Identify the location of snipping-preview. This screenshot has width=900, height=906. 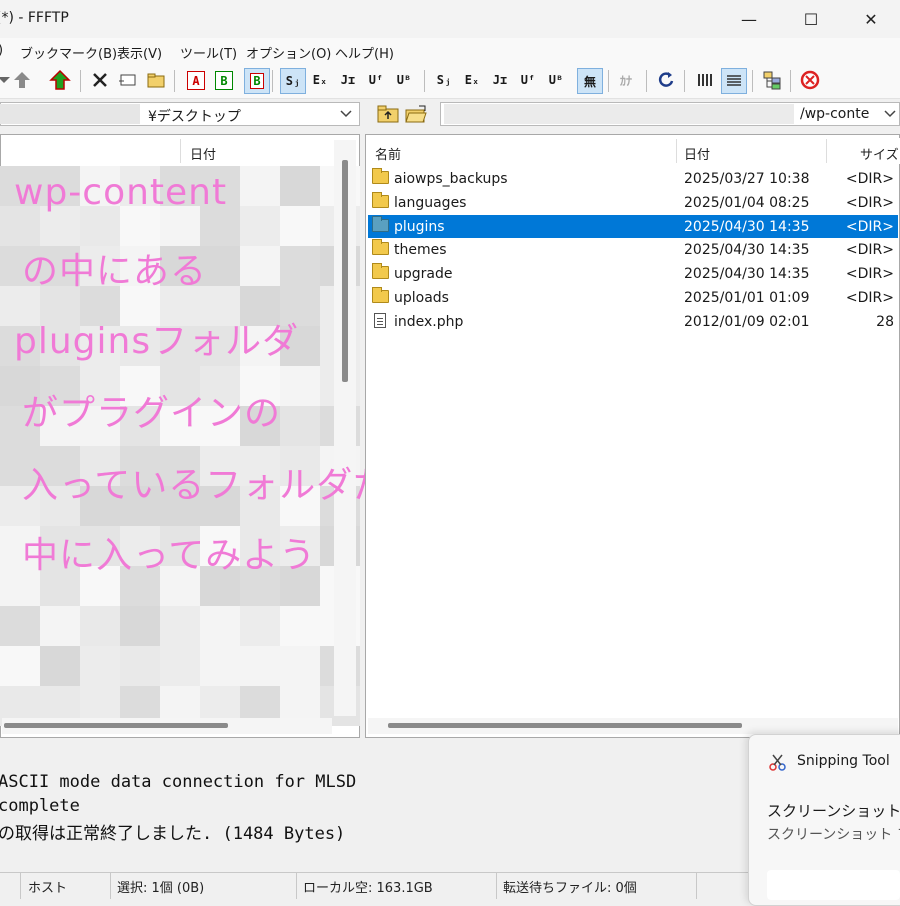
(833, 885).